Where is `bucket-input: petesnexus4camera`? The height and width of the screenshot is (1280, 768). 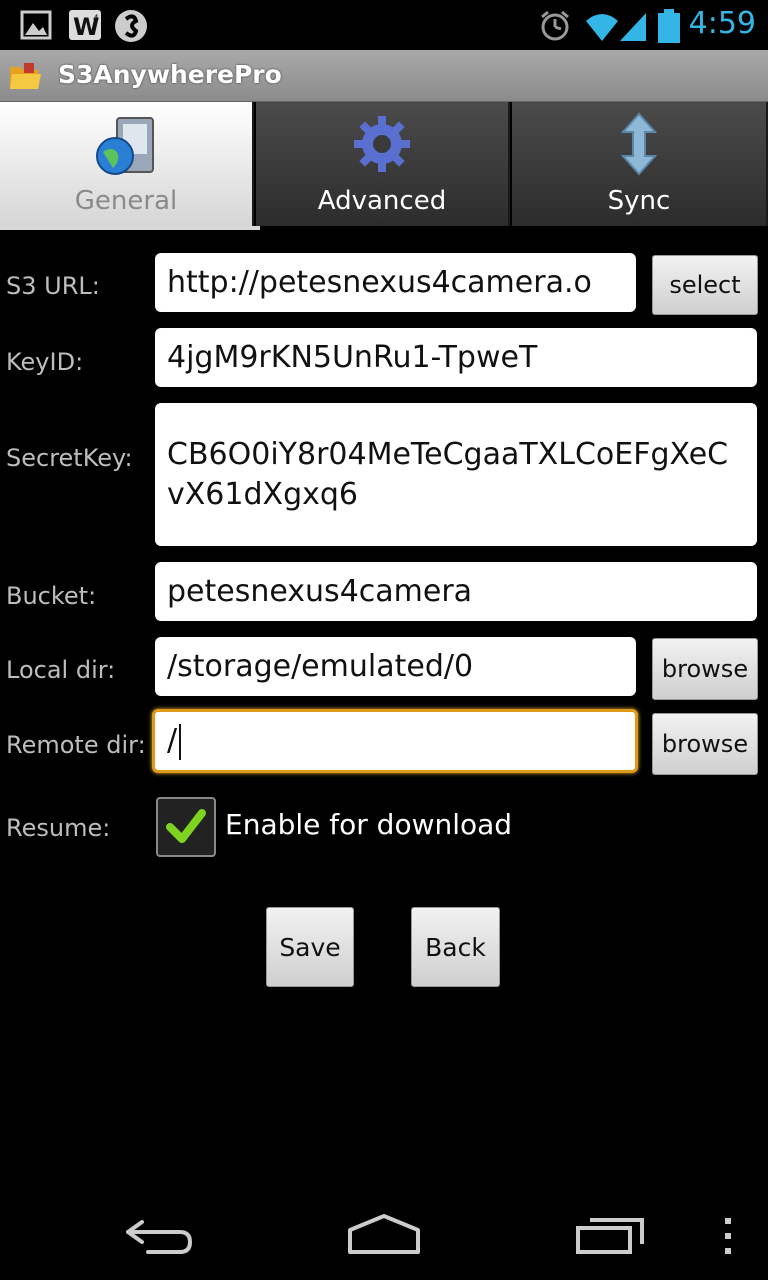 bucket-input: petesnexus4camera is located at coordinates (456, 591).